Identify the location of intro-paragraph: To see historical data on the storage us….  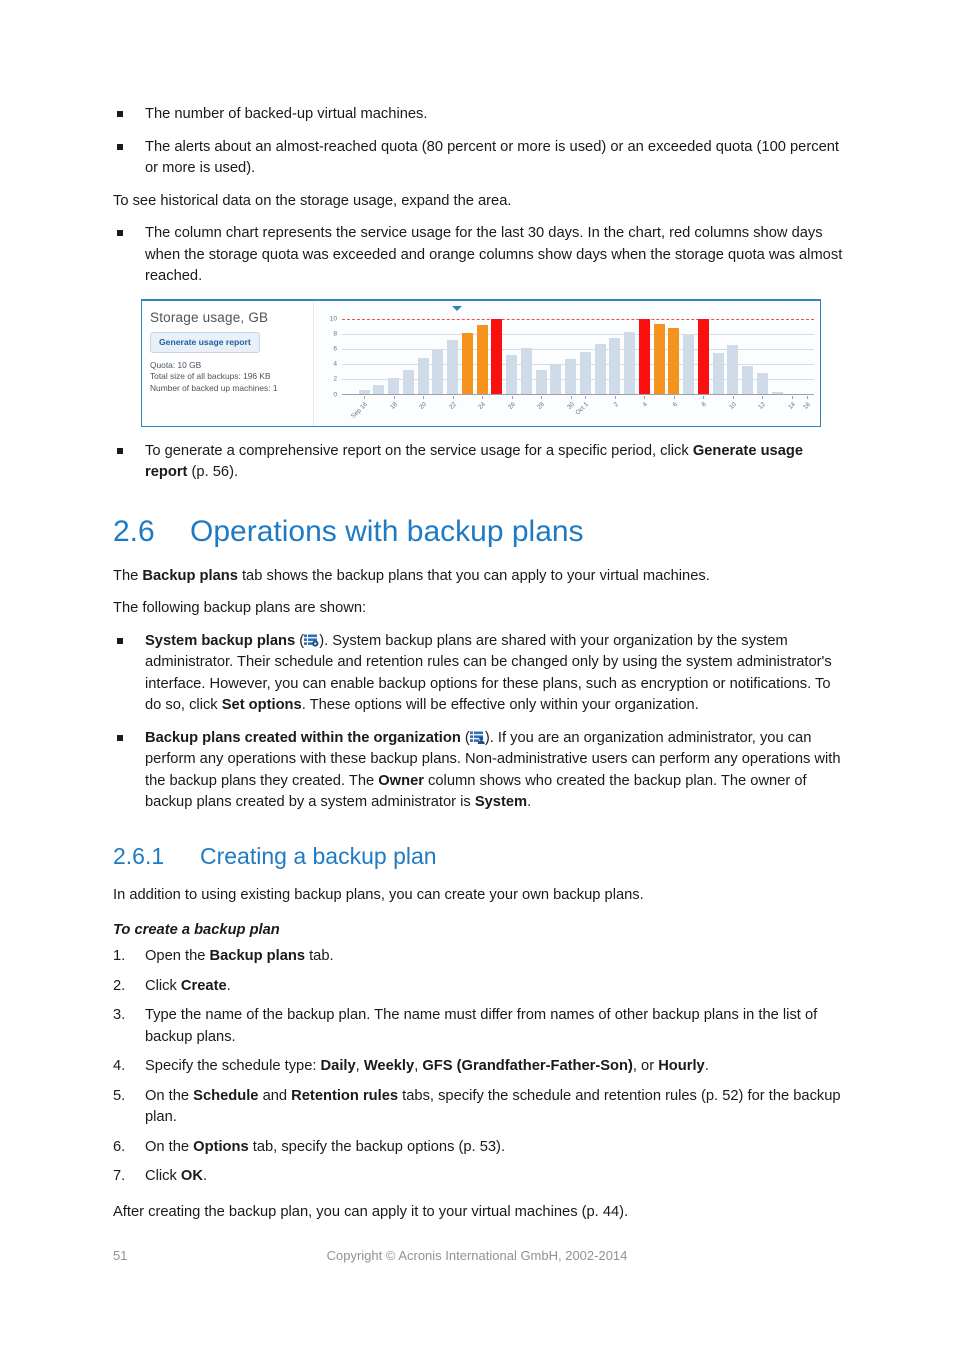
(312, 200).